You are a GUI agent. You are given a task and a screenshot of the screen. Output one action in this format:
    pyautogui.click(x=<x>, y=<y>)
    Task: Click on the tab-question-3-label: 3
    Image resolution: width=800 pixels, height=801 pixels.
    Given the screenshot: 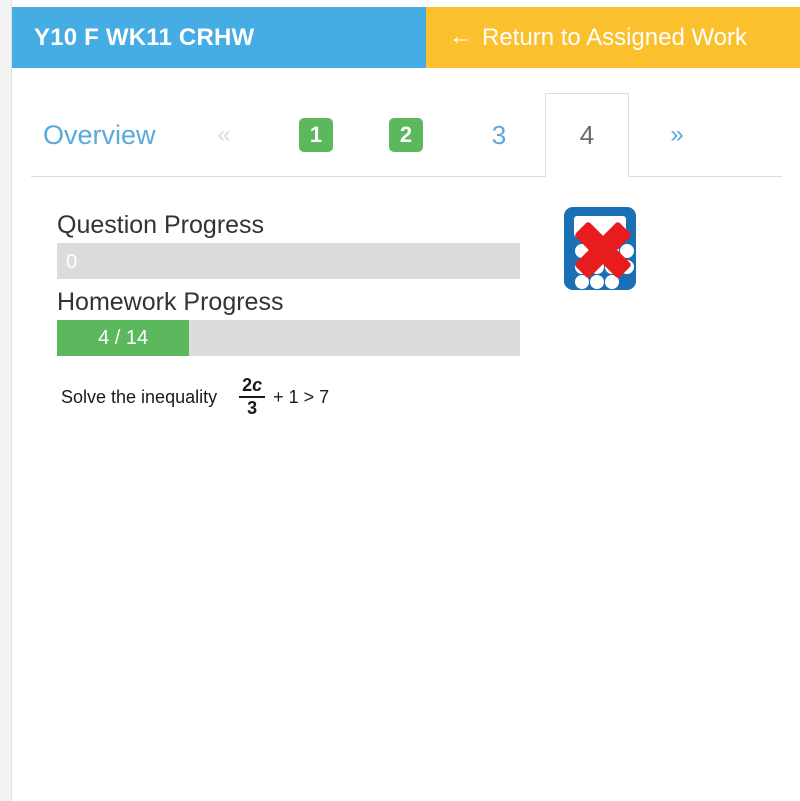 What is the action you would take?
    pyautogui.click(x=499, y=134)
    